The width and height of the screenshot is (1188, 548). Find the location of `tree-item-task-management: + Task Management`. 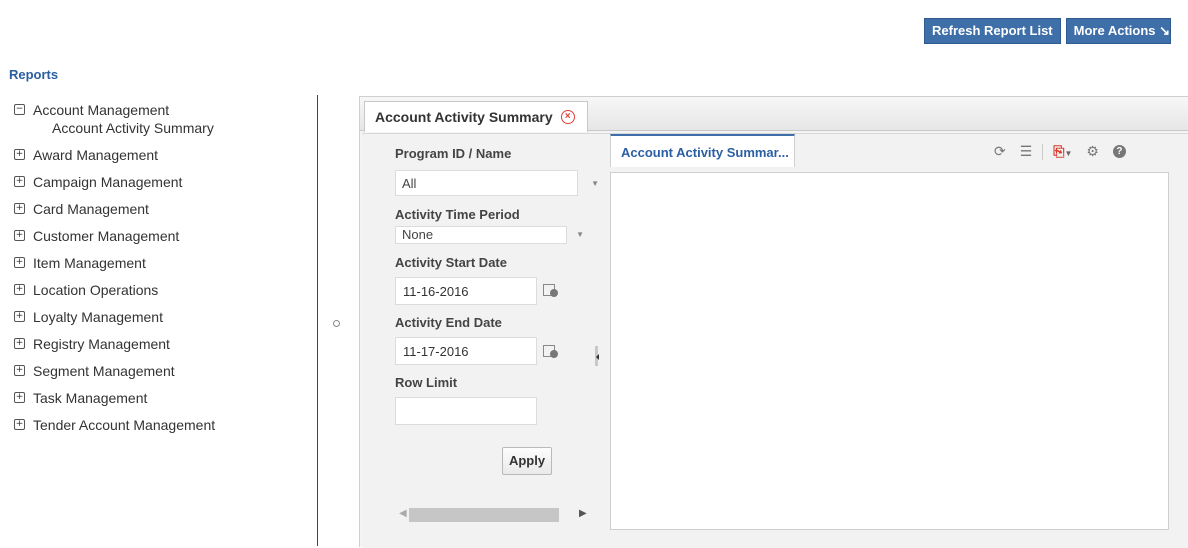

tree-item-task-management: + Task Management is located at coordinates (114, 397).